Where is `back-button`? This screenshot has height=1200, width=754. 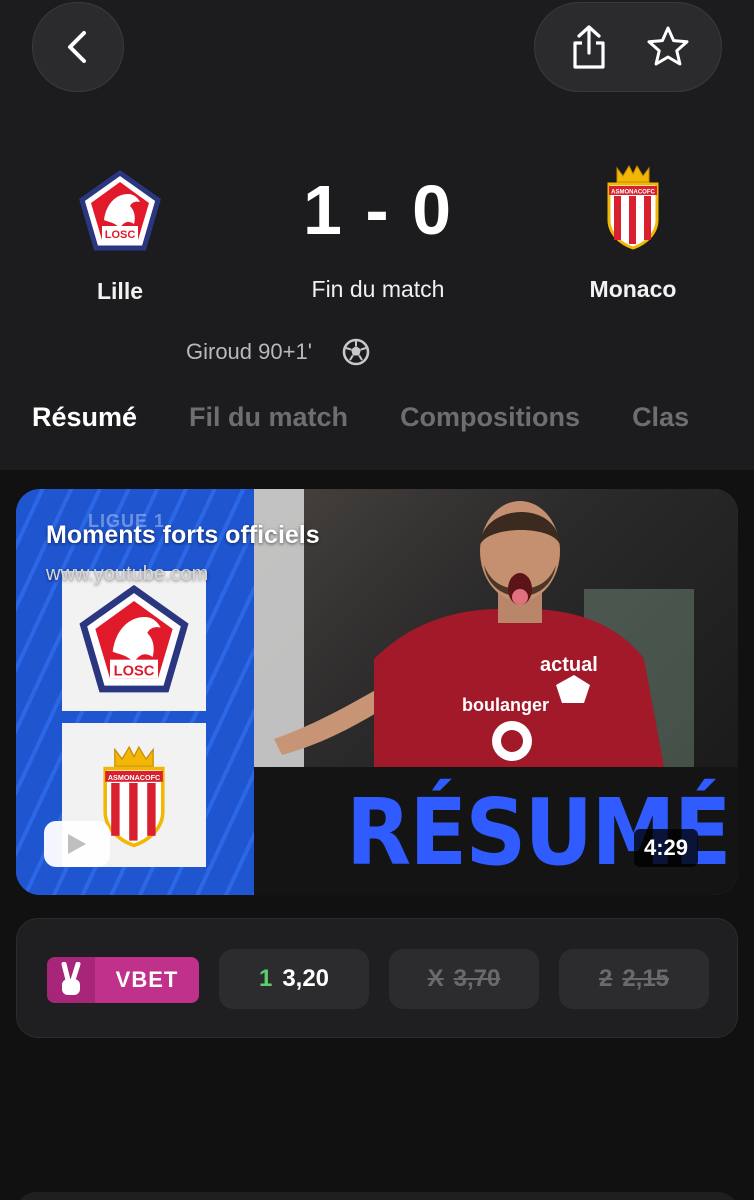
back-button is located at coordinates (78, 47).